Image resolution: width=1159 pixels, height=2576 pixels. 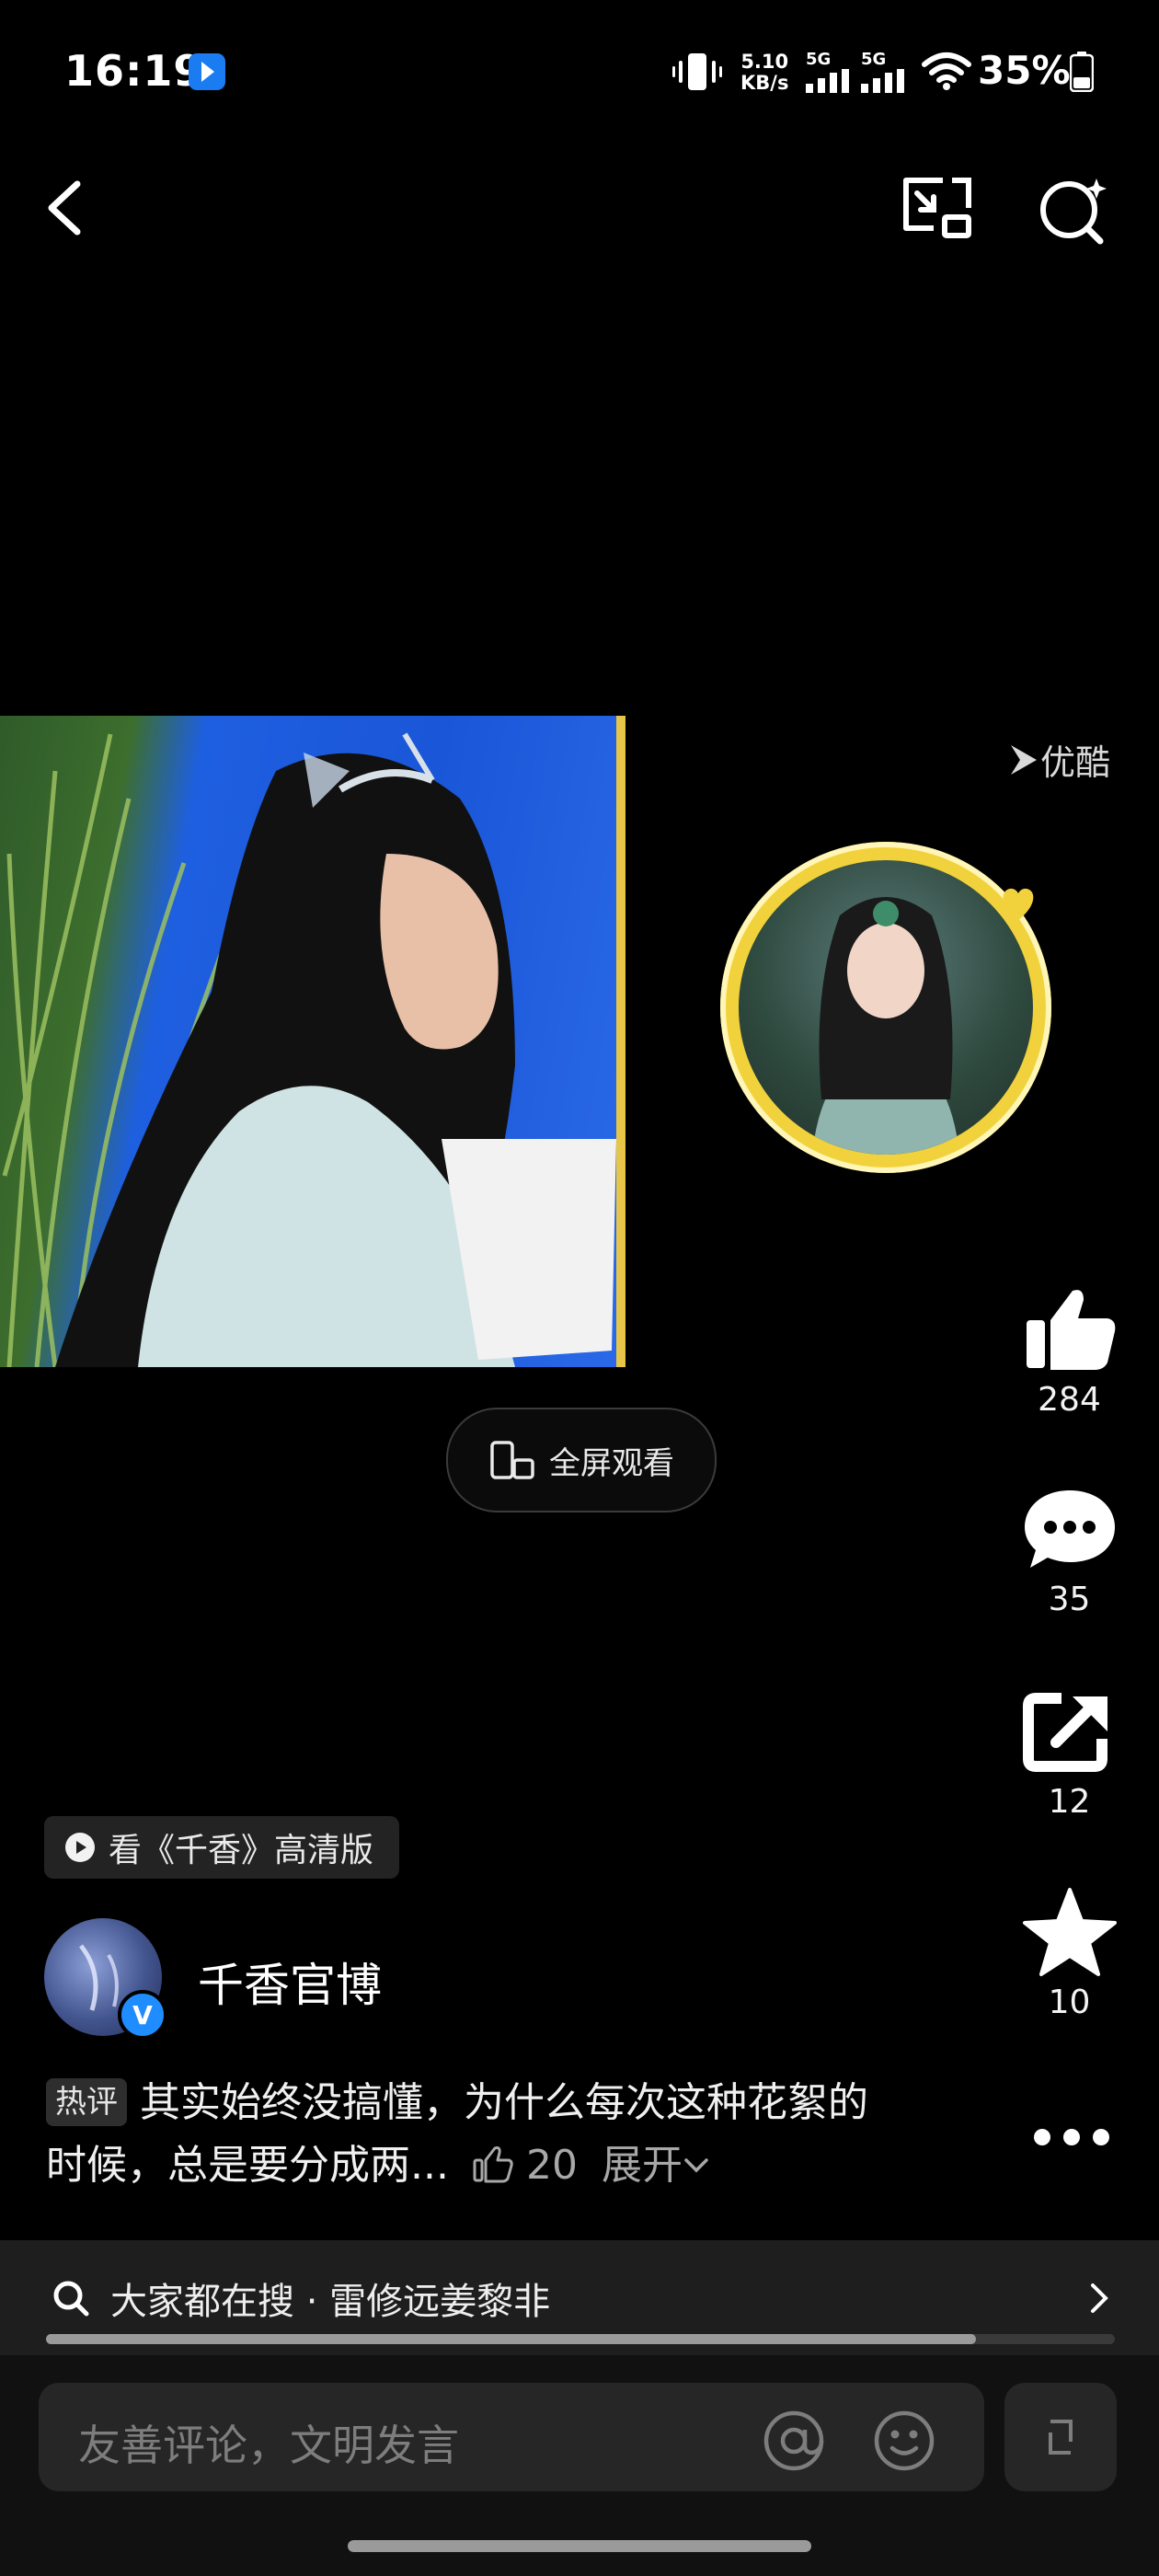 I want to click on signal-icon-2: 5G, so click(x=883, y=71).